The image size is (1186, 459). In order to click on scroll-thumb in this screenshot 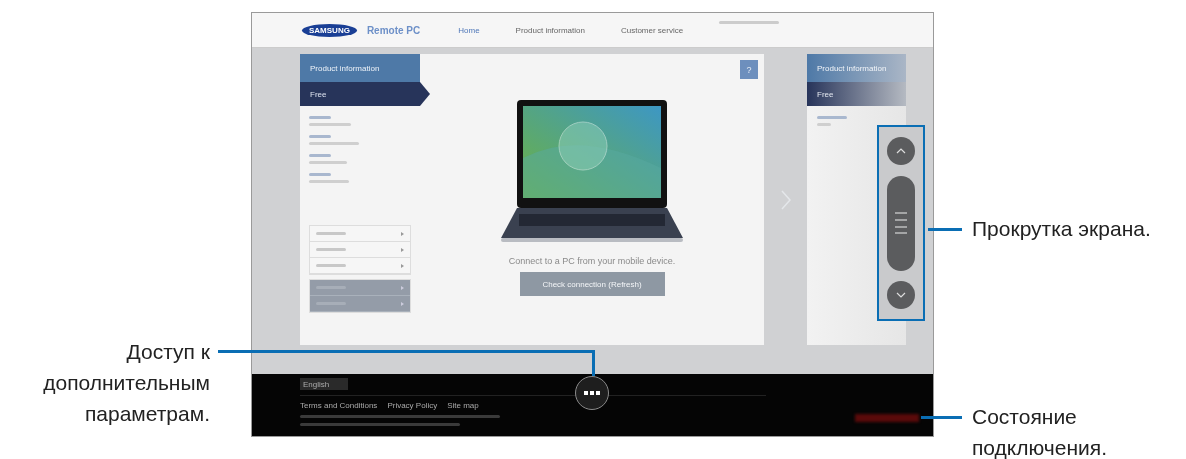, I will do `click(901, 223)`.